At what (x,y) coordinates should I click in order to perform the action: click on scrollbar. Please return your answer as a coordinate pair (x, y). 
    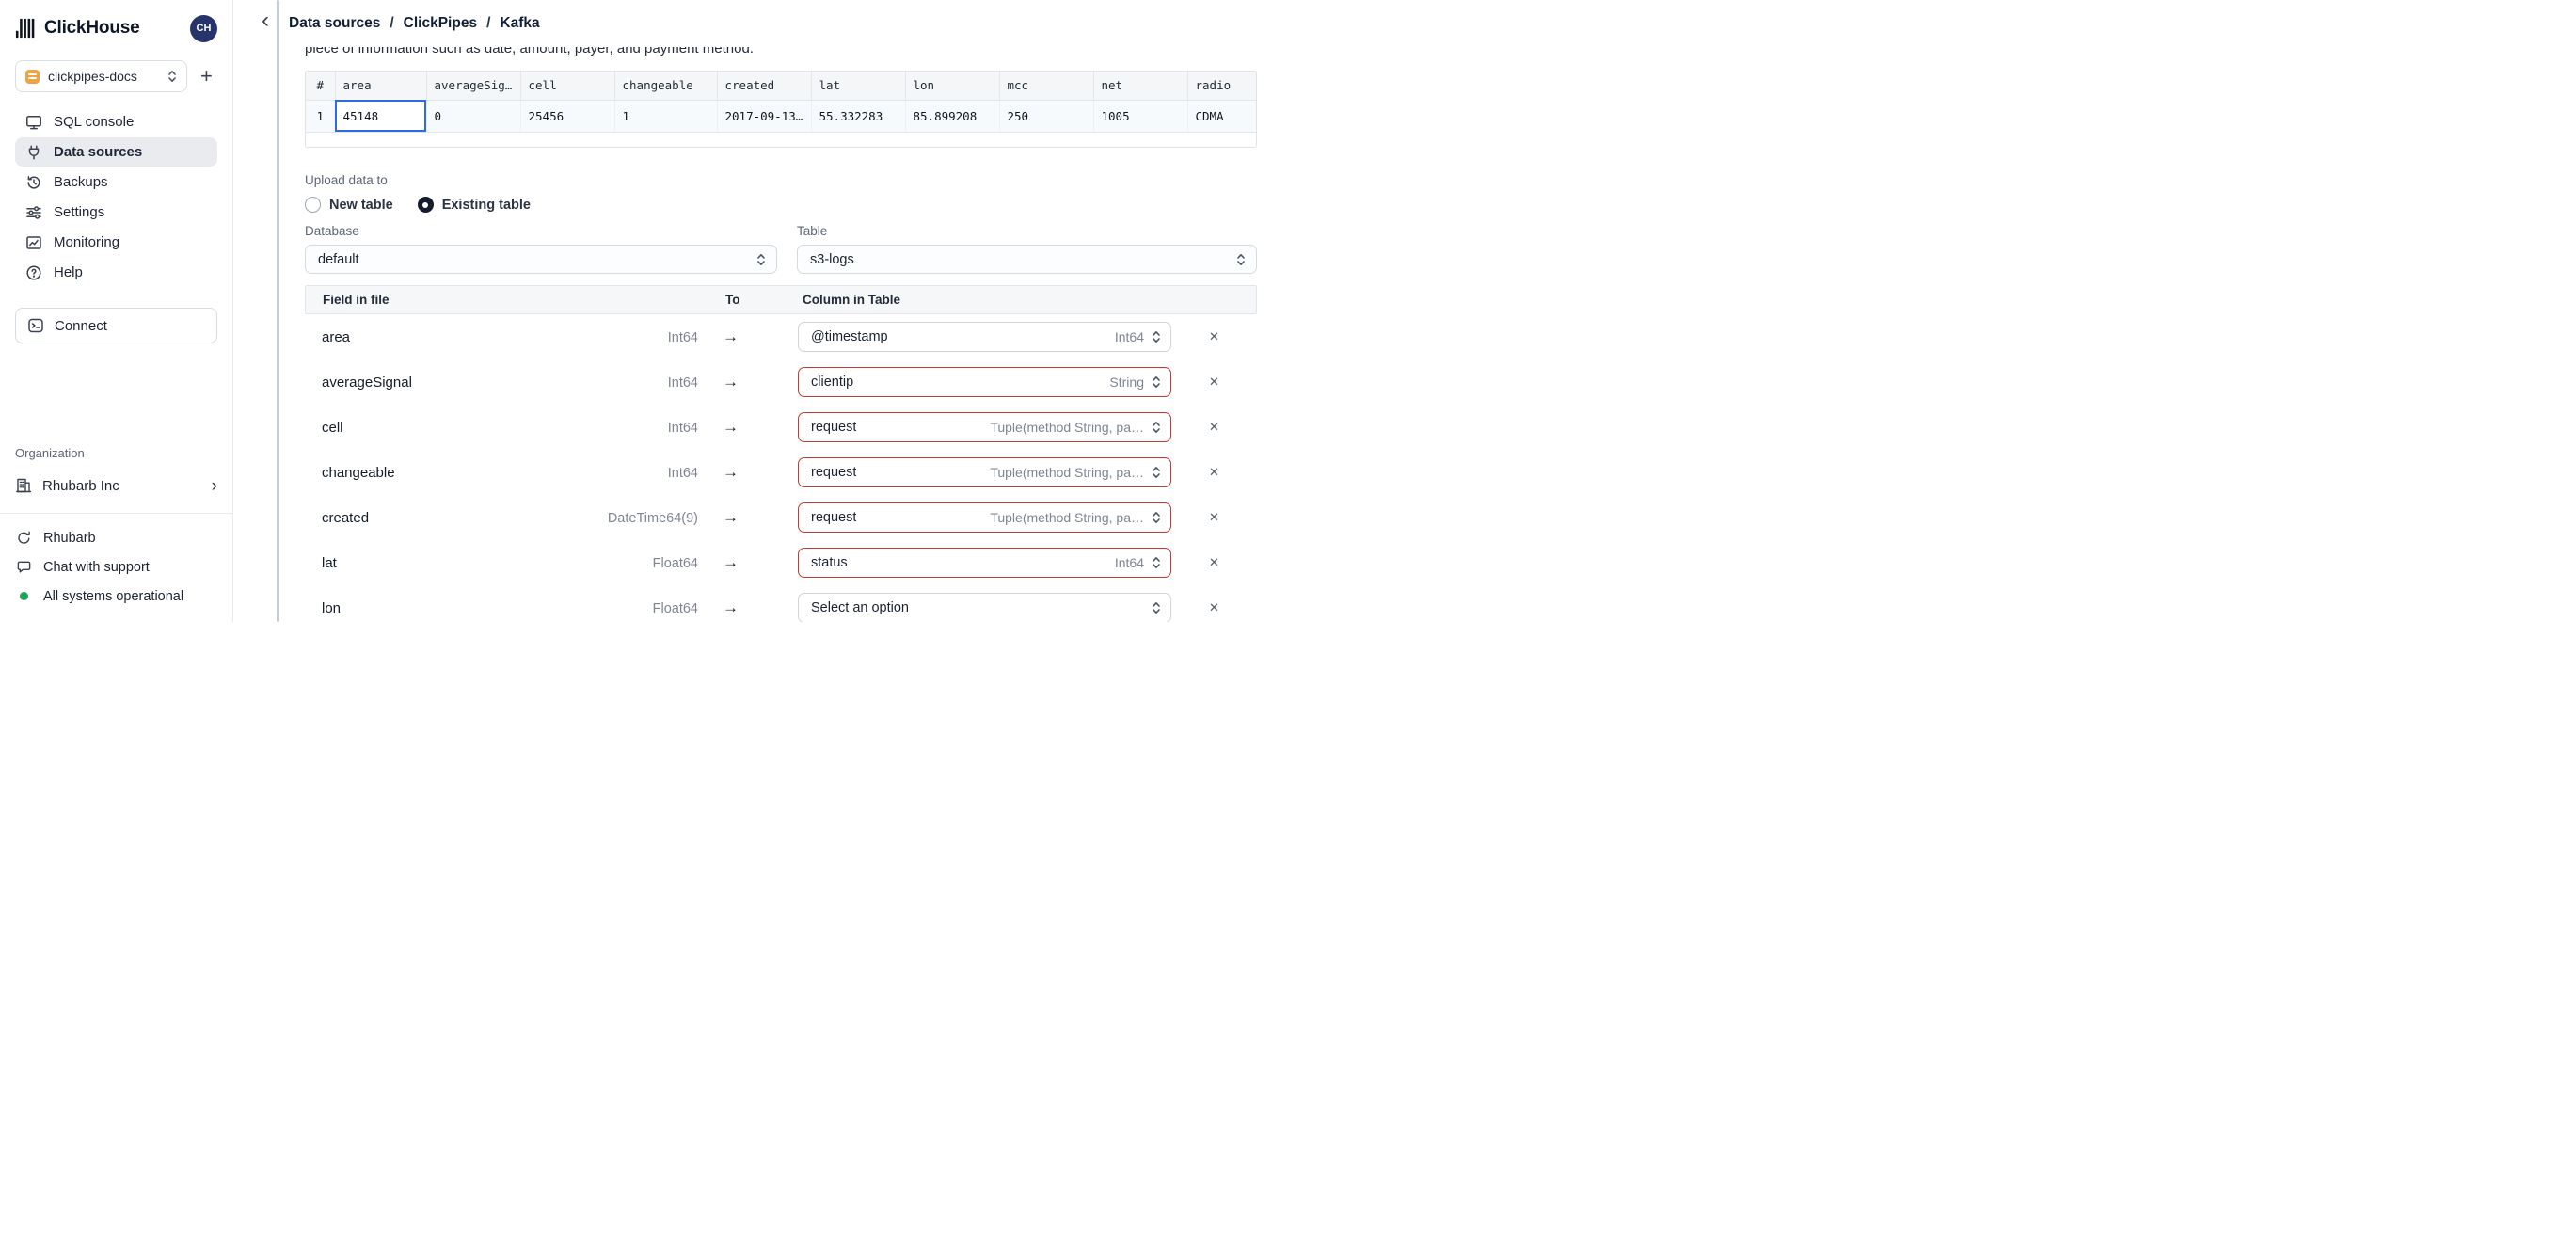
    Looking at the image, I should click on (278, 311).